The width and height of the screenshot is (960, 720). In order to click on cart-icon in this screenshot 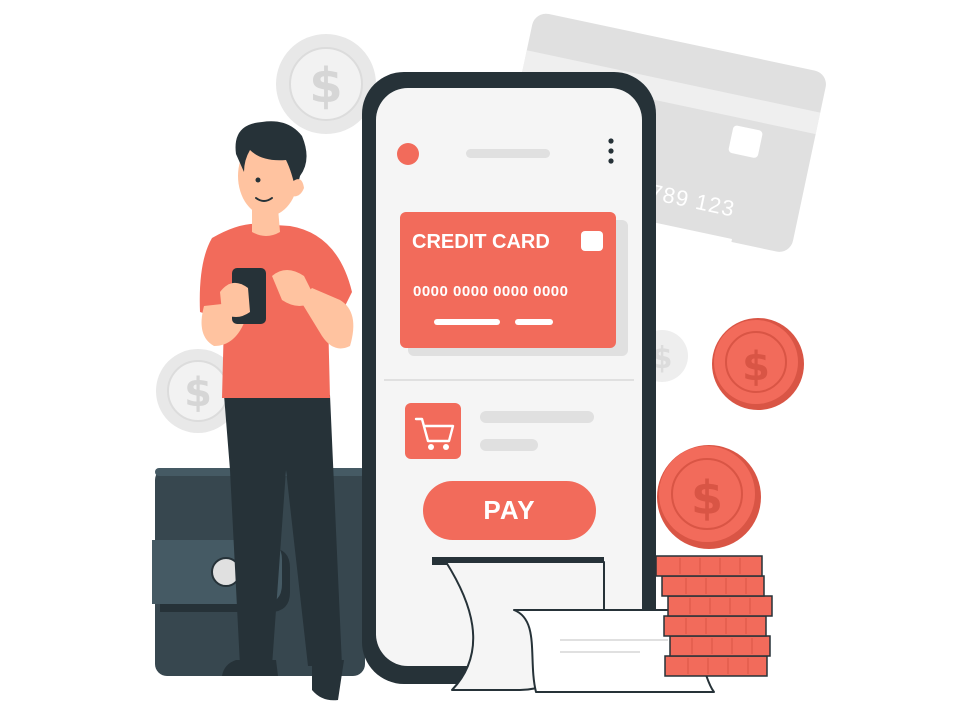, I will do `click(433, 431)`.